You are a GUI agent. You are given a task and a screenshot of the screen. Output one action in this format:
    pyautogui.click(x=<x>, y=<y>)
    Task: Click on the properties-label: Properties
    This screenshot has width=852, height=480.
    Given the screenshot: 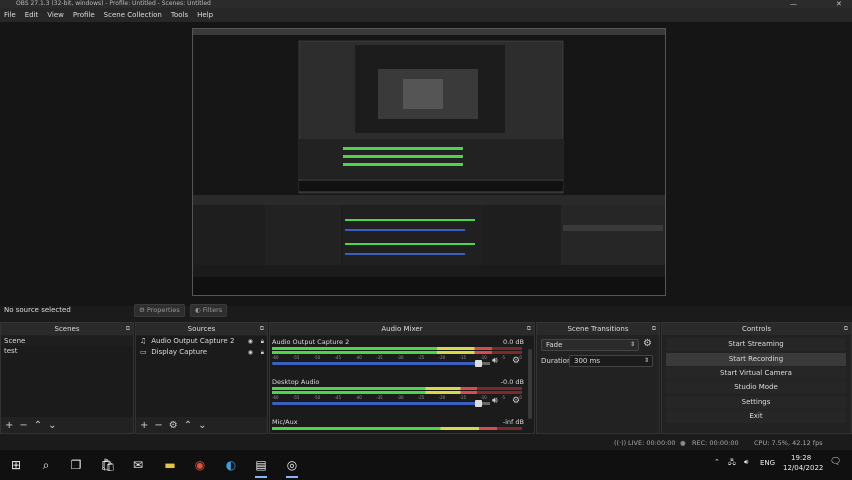 What is the action you would take?
    pyautogui.click(x=163, y=310)
    